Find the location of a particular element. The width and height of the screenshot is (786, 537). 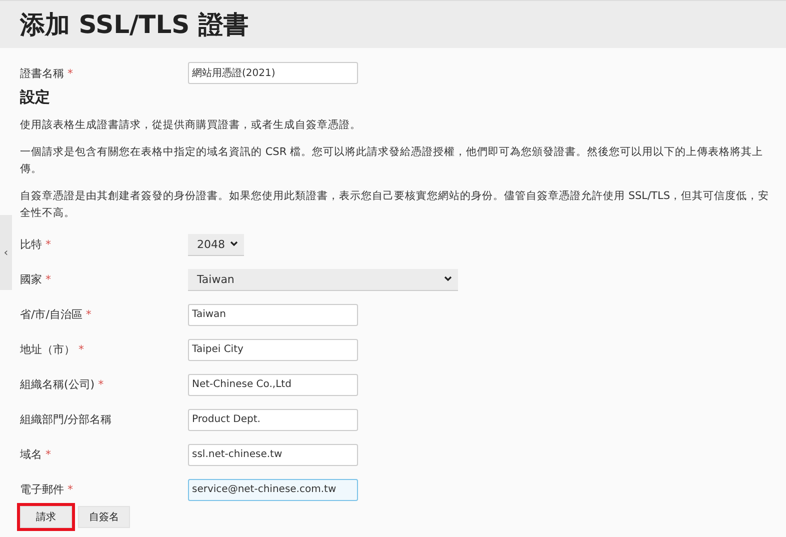

field-label: 比特 is located at coordinates (31, 244).